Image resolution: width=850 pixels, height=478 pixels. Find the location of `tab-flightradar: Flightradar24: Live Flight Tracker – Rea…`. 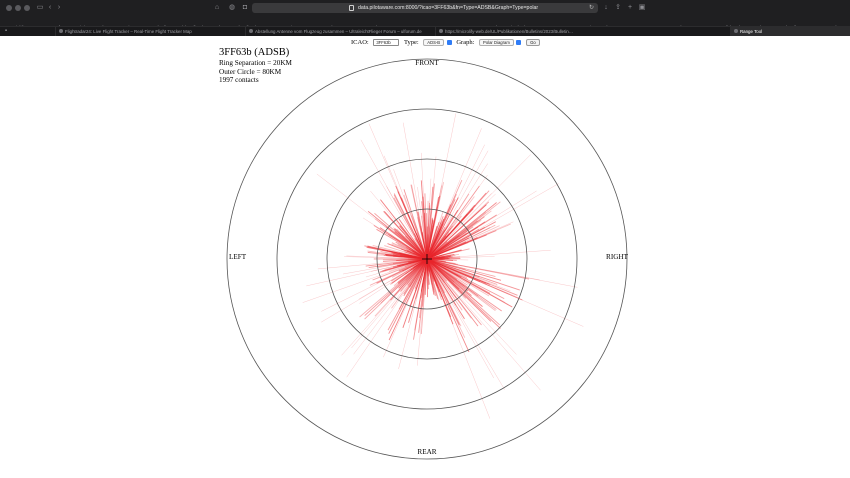

tab-flightradar: Flightradar24: Live Flight Tracker – Rea… is located at coordinates (135, 31).